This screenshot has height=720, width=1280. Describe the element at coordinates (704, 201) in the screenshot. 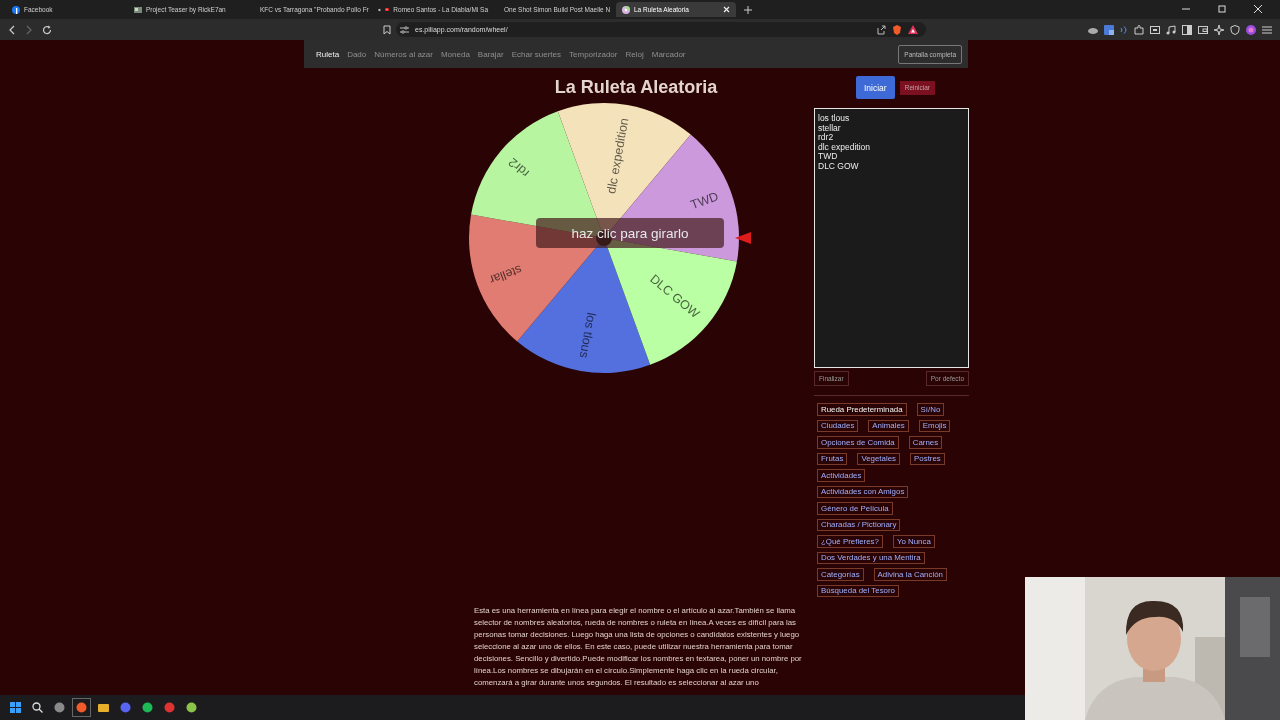

I see `wheel-label: TWD` at that location.